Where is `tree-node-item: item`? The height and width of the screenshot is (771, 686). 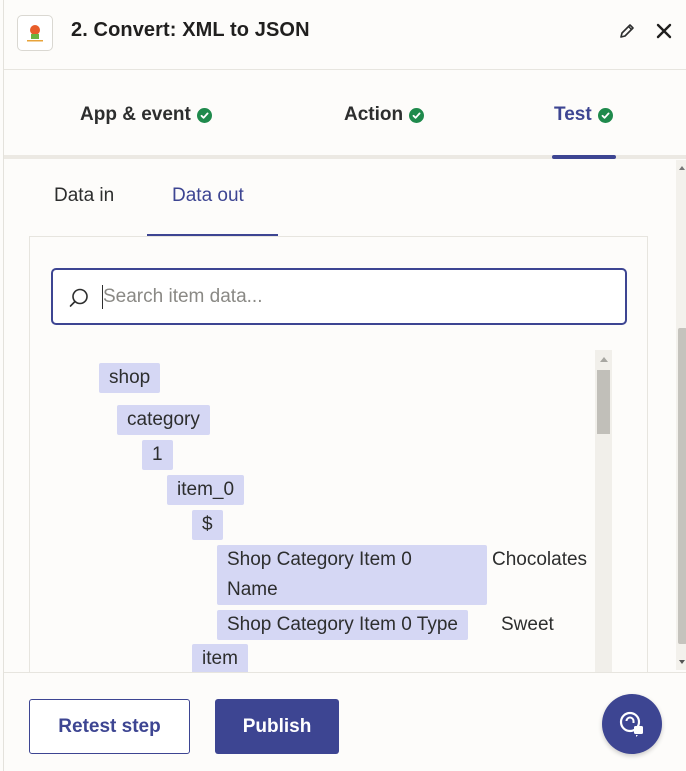 tree-node-item: item is located at coordinates (220, 658).